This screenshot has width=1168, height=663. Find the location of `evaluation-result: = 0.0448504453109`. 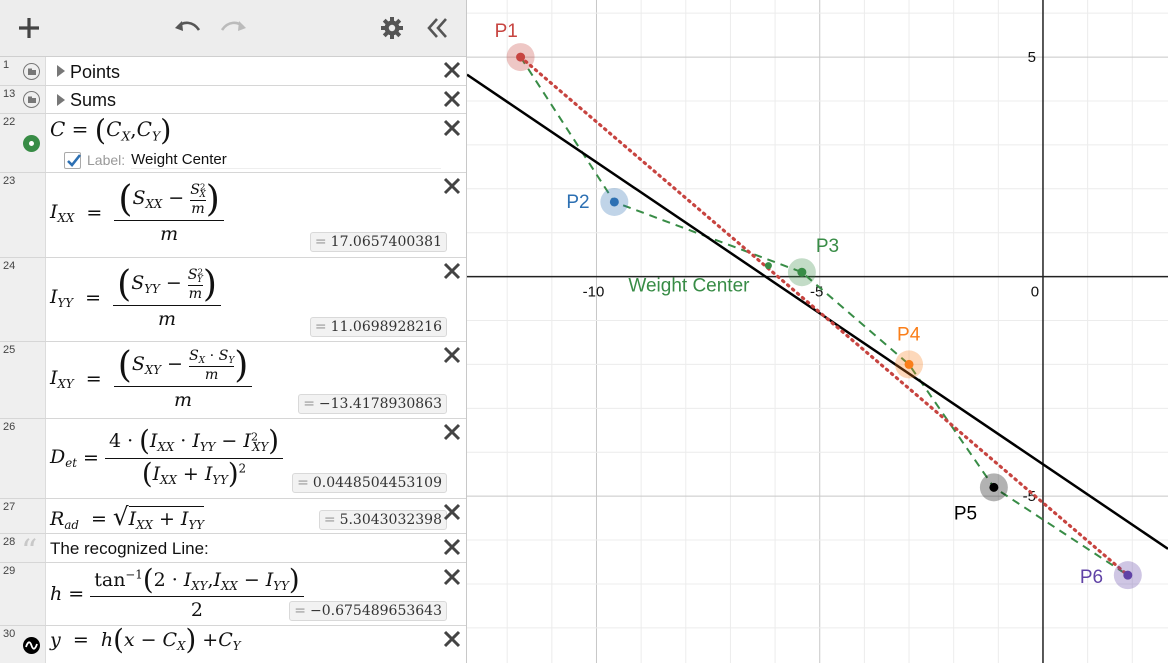

evaluation-result: = 0.0448504453109 is located at coordinates (369, 483).